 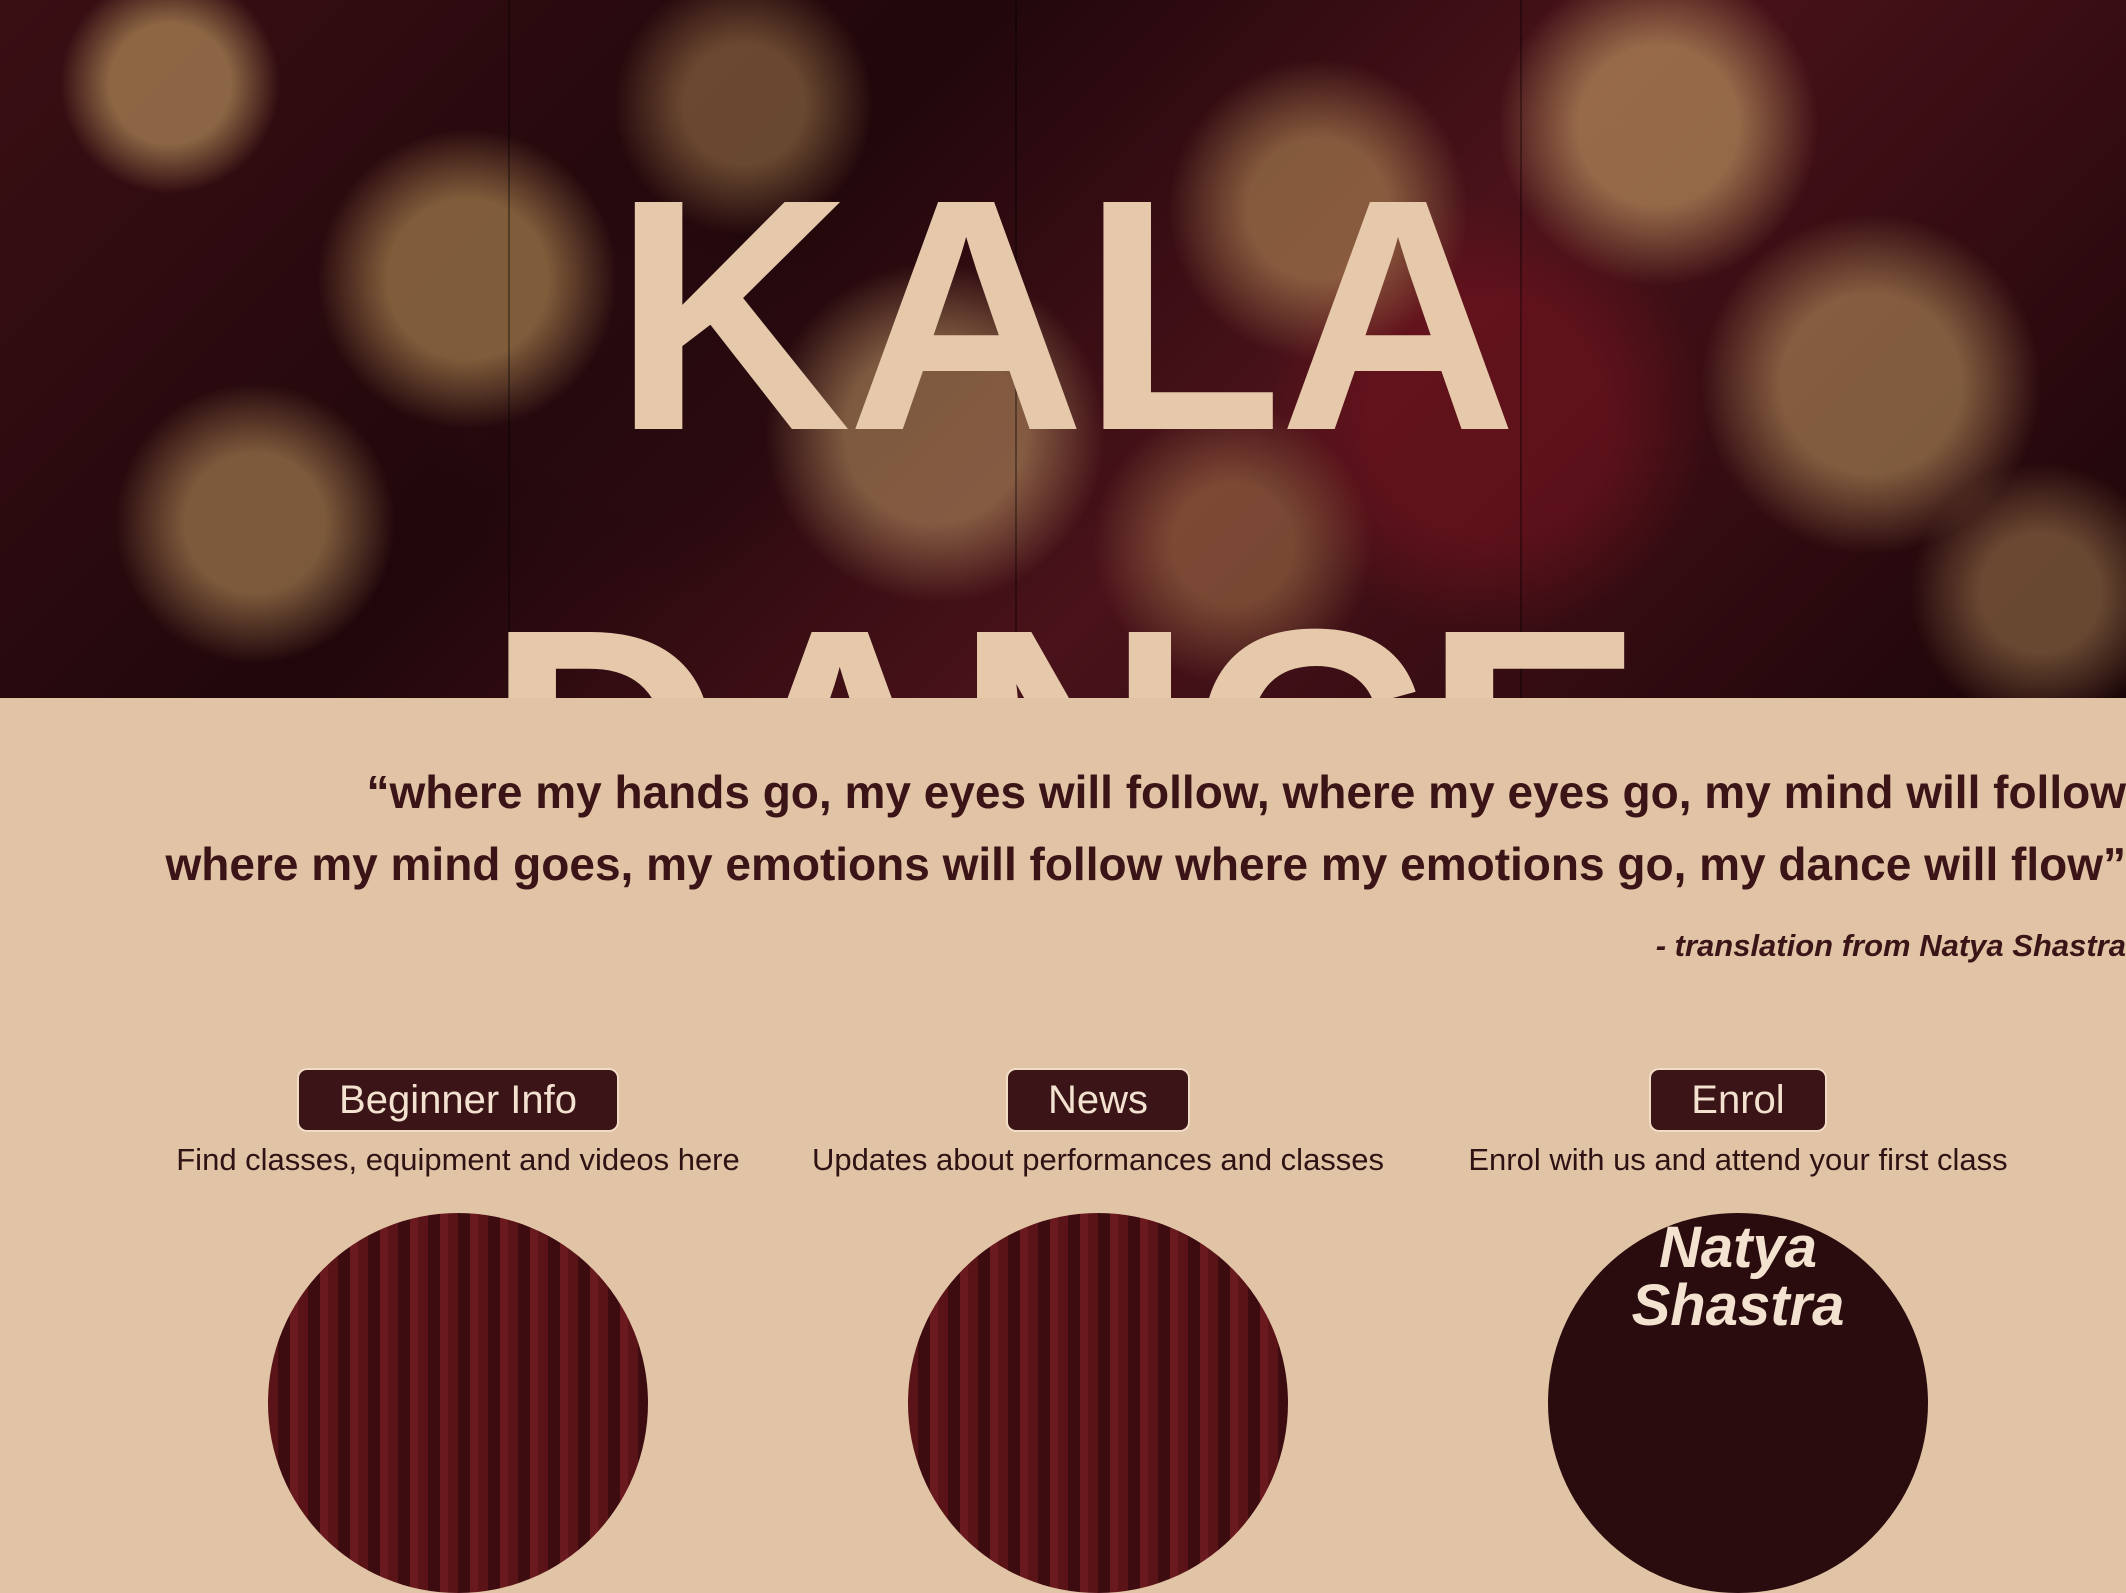 I want to click on news-button: News, so click(x=1098, y=1100).